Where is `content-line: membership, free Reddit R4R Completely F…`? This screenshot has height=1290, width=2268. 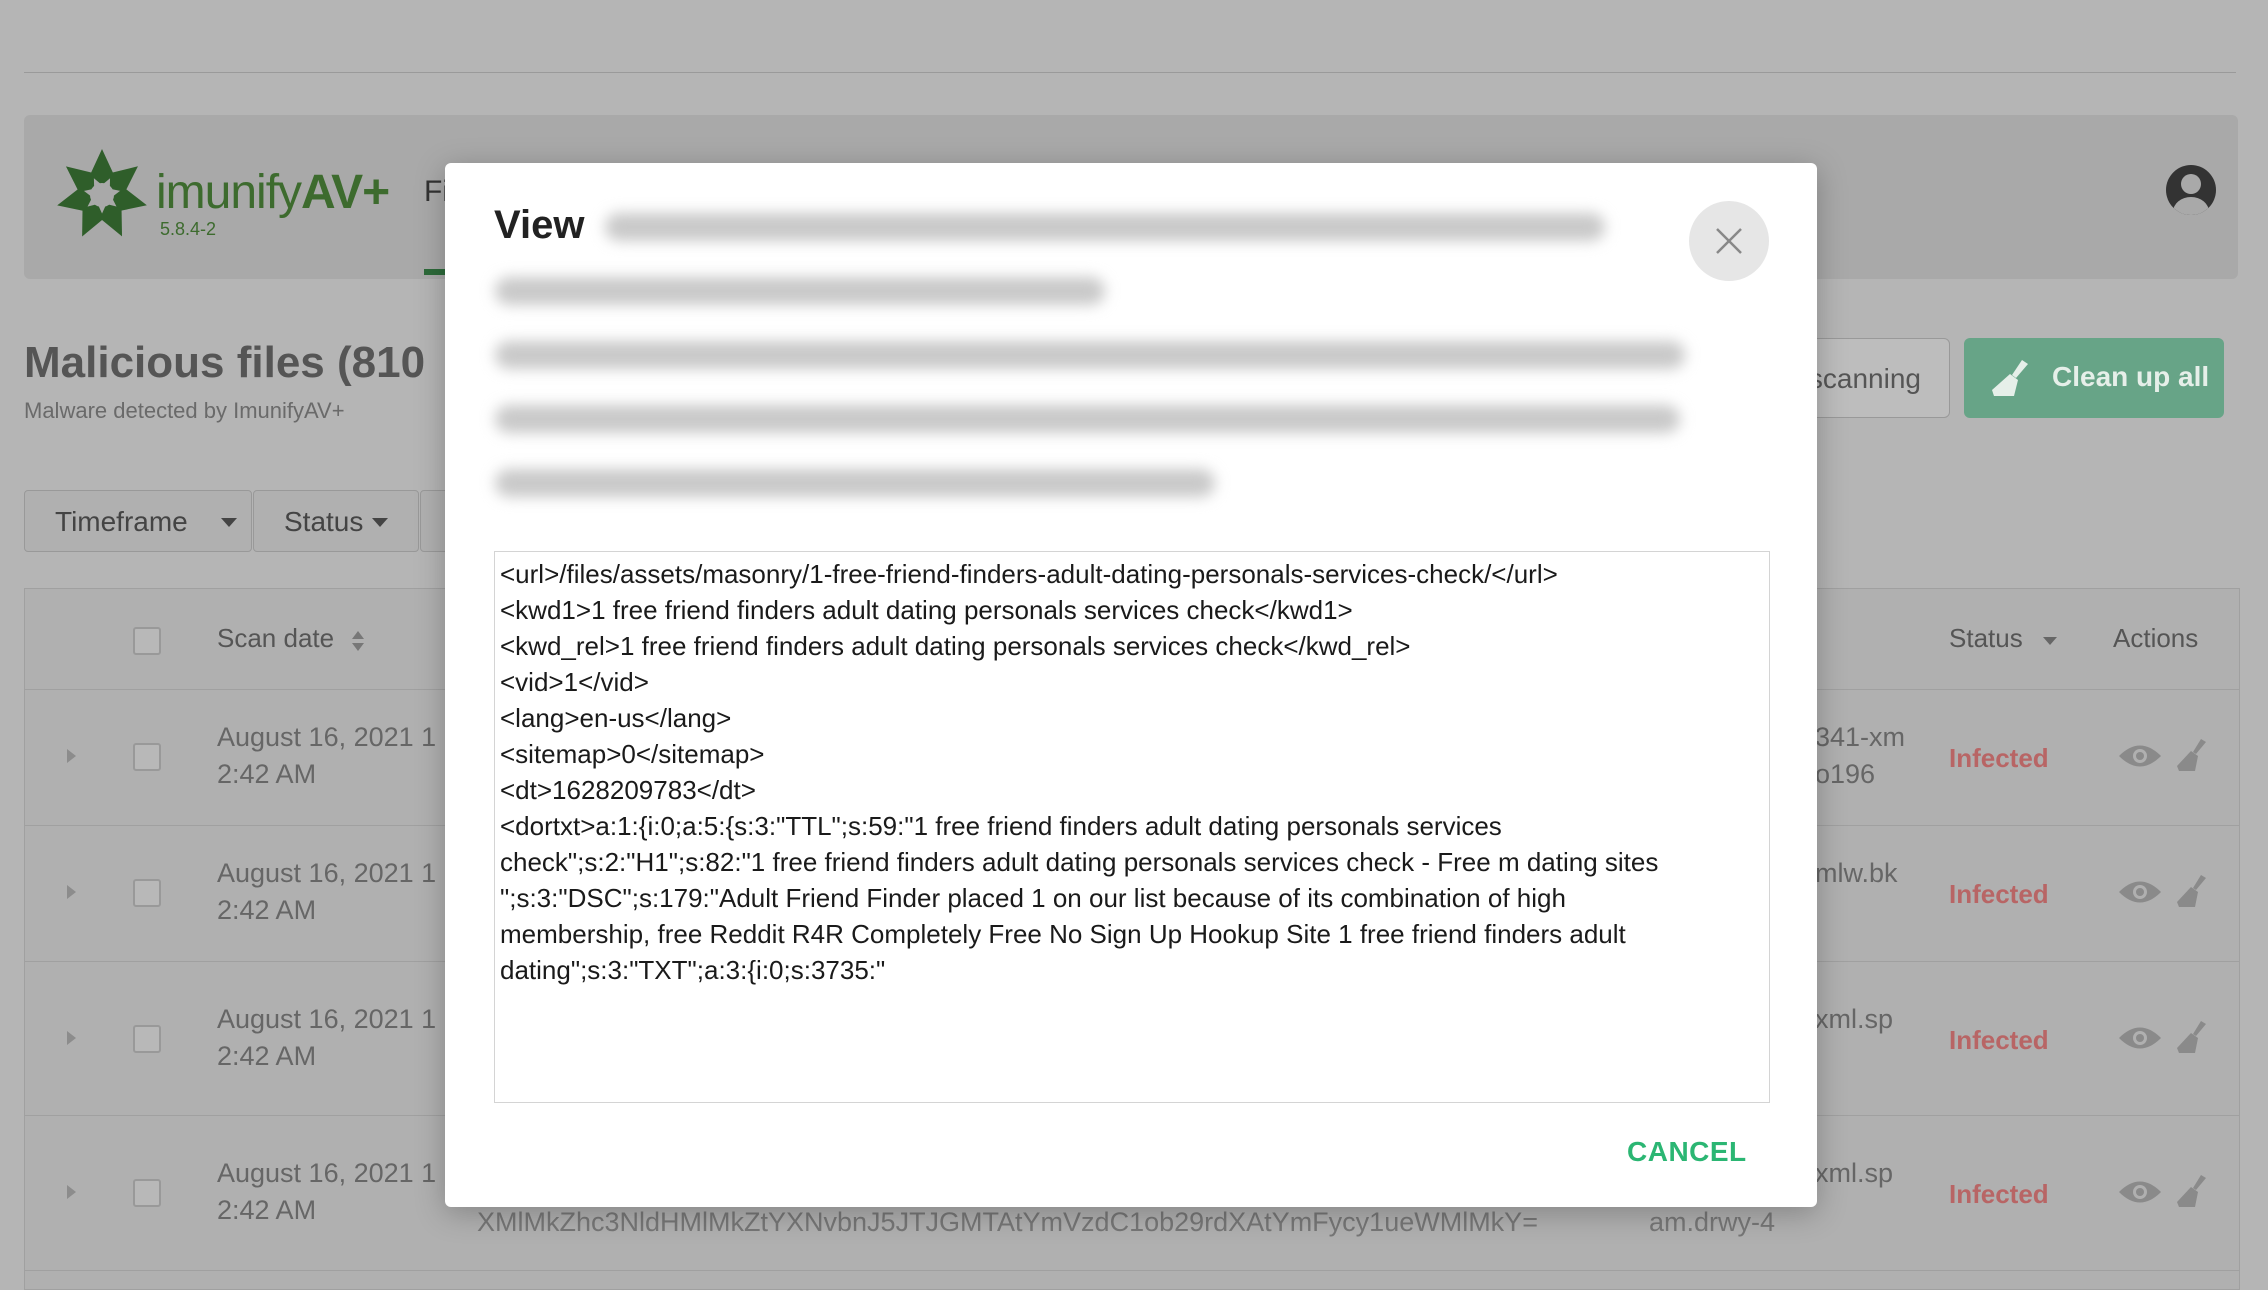
content-line: membership, free Reddit R4R Completely F… is located at coordinates (1063, 934).